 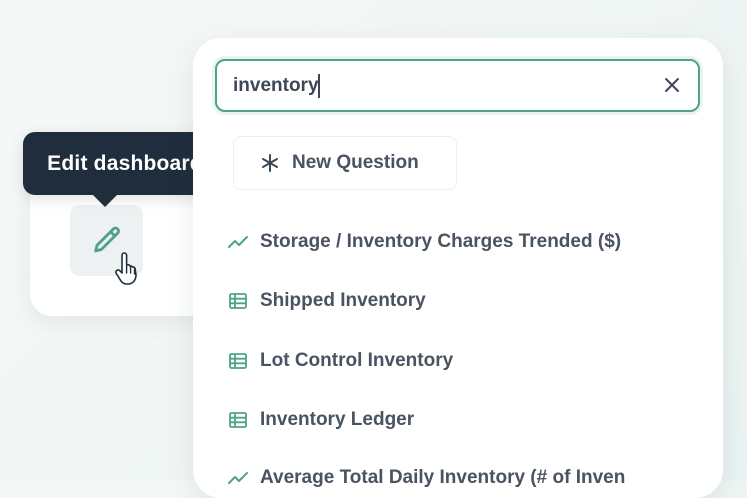 I want to click on search-result-item: Storage / Inventory Charges Trended ($), so click(x=463, y=242).